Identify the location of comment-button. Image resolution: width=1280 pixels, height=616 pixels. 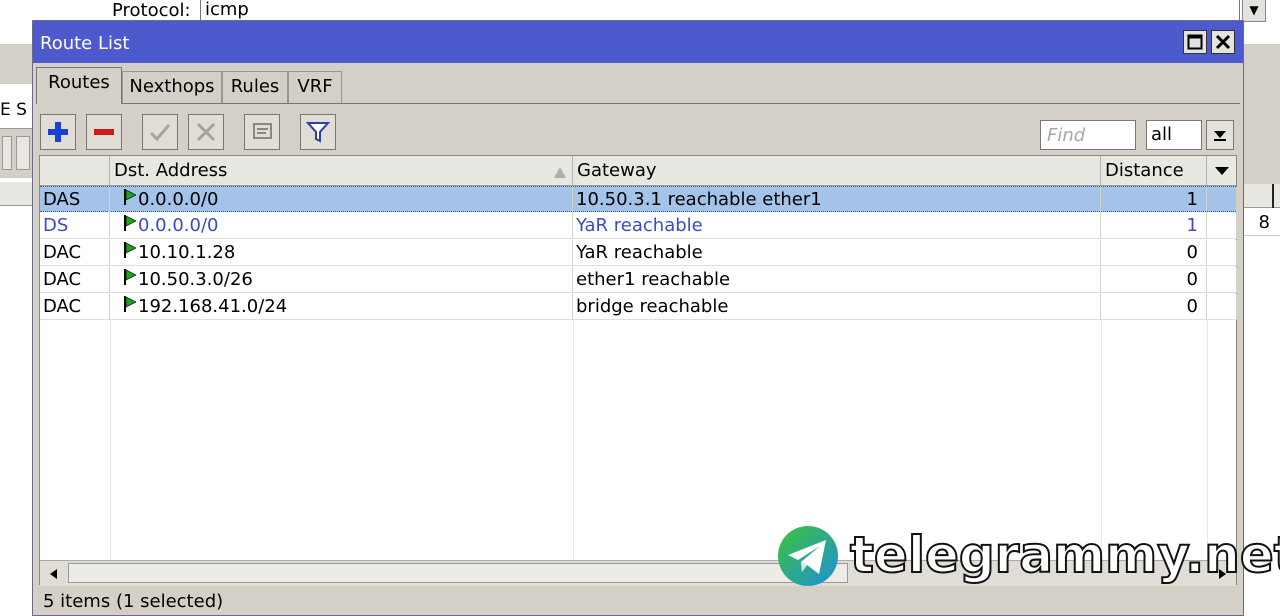
(262, 132).